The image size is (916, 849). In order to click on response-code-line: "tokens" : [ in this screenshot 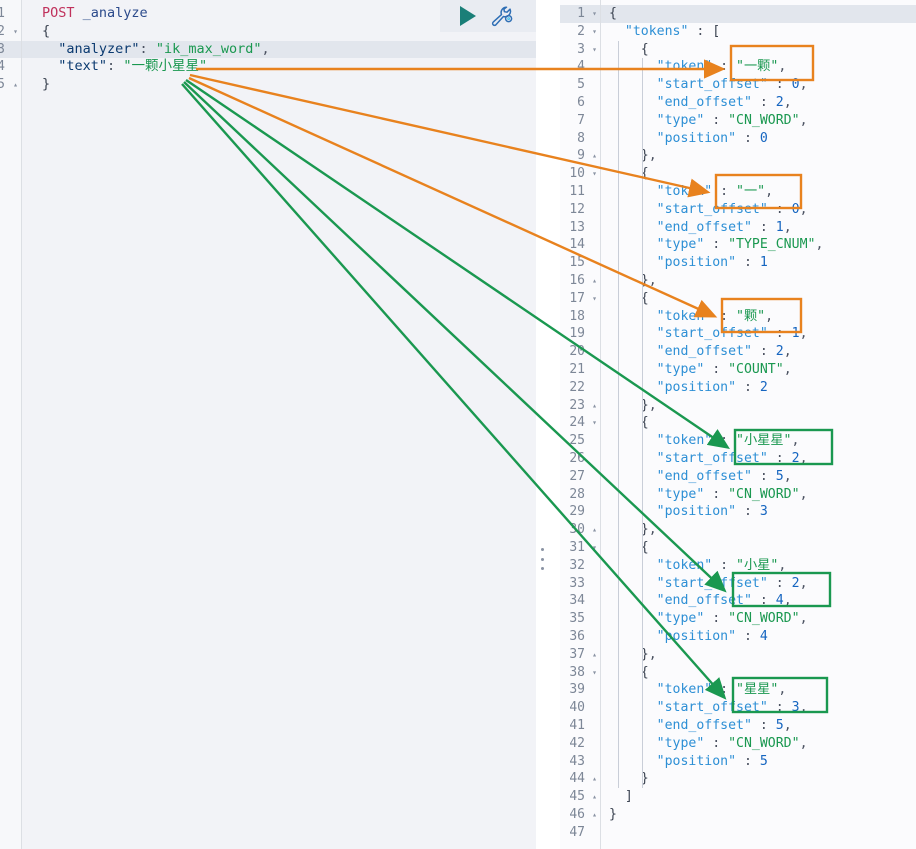, I will do `click(758, 32)`.